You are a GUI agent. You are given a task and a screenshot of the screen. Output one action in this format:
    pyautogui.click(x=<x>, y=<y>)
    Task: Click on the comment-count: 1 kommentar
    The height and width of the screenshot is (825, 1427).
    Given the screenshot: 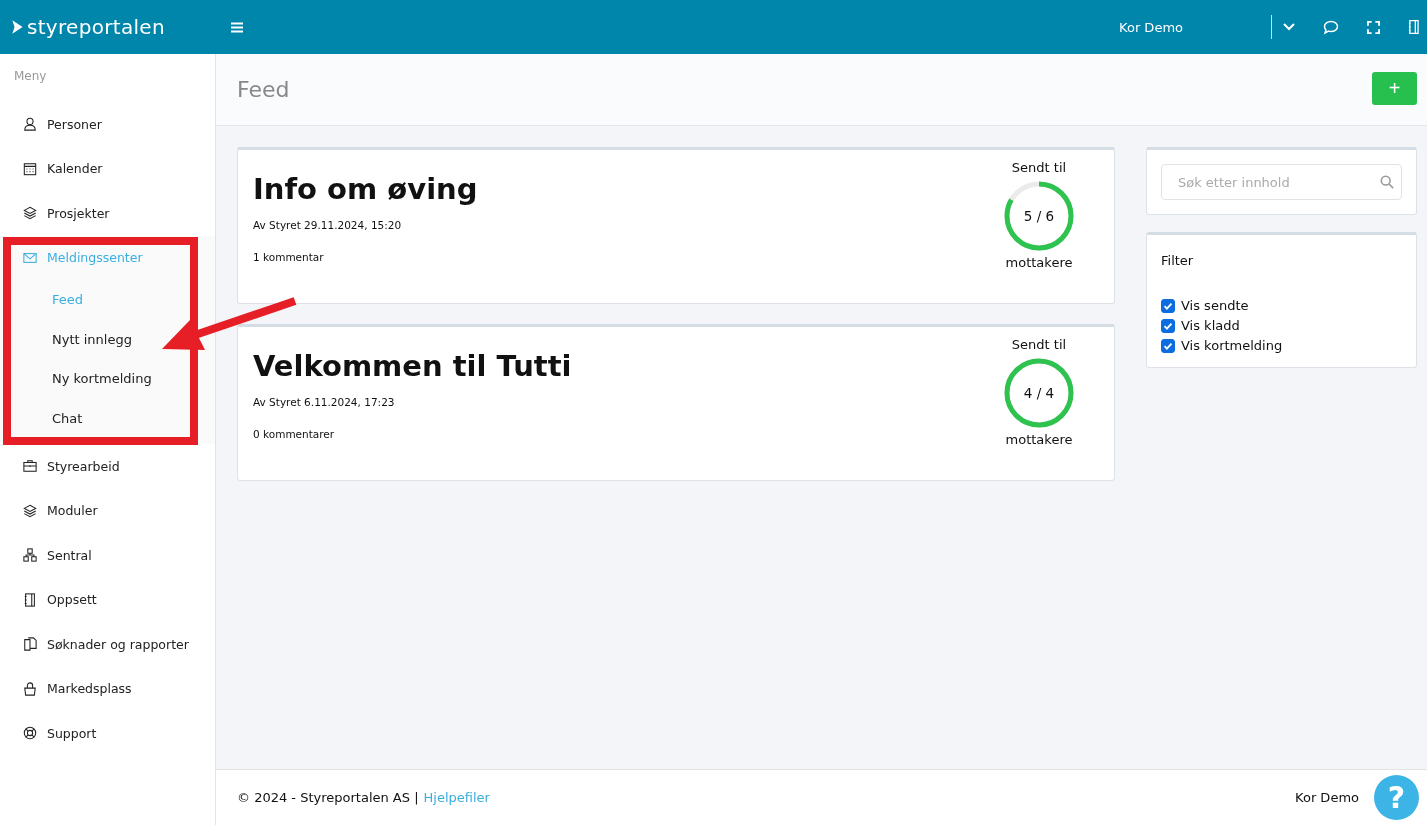 What is the action you would take?
    pyautogui.click(x=289, y=257)
    